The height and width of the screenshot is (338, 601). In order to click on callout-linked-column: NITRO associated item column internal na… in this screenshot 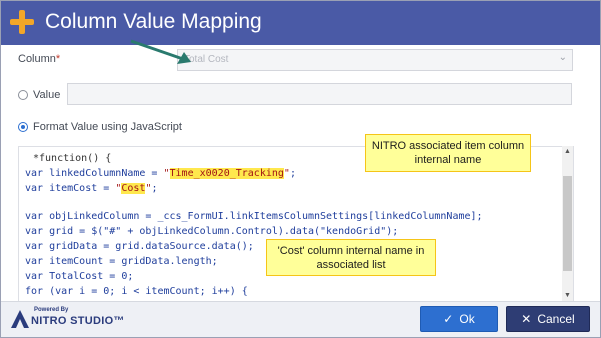, I will do `click(448, 153)`.